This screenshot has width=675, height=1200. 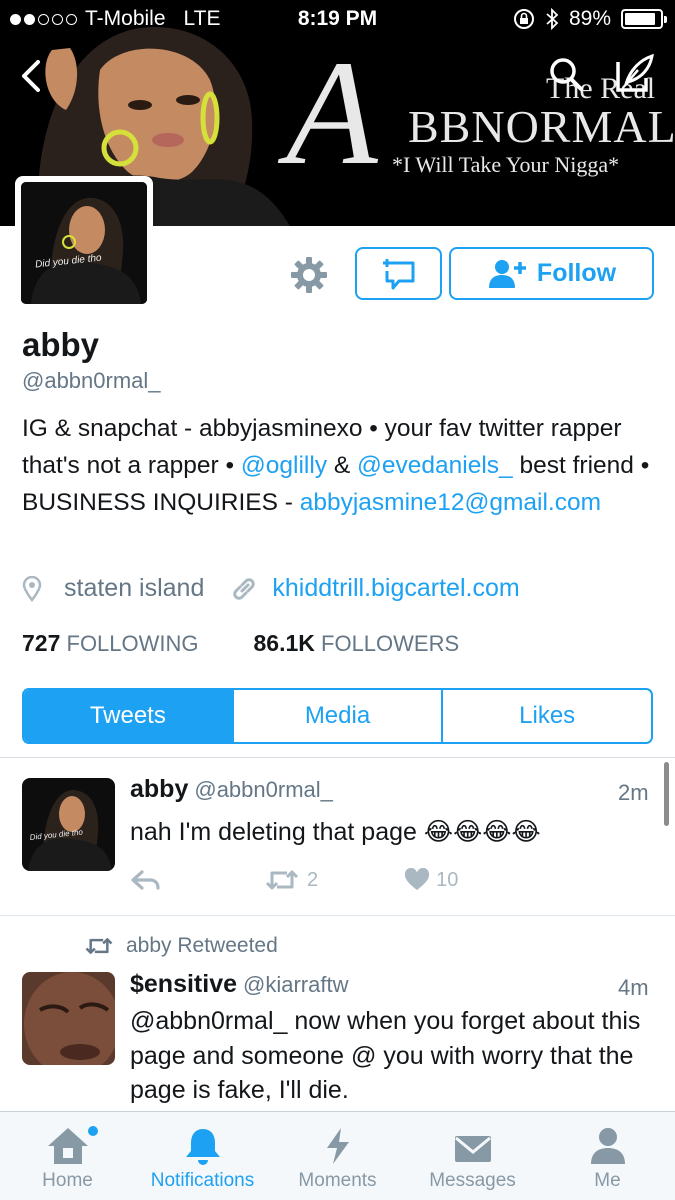 What do you see at coordinates (128, 716) in the screenshot?
I see `tab-tweets: Tweets` at bounding box center [128, 716].